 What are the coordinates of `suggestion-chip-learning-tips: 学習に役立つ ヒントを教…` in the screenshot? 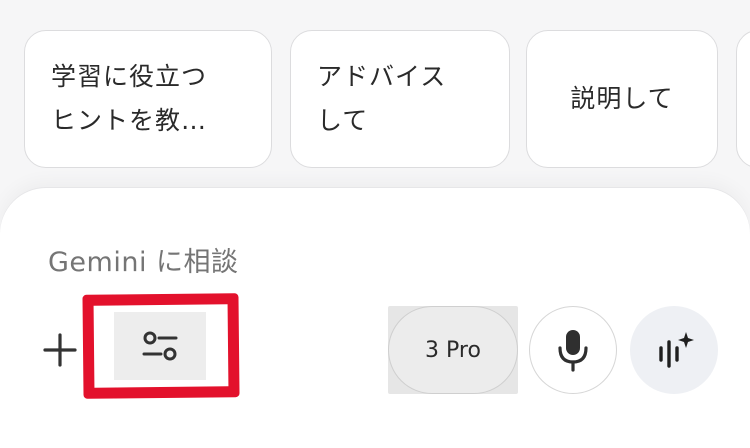 It's located at (148, 99).